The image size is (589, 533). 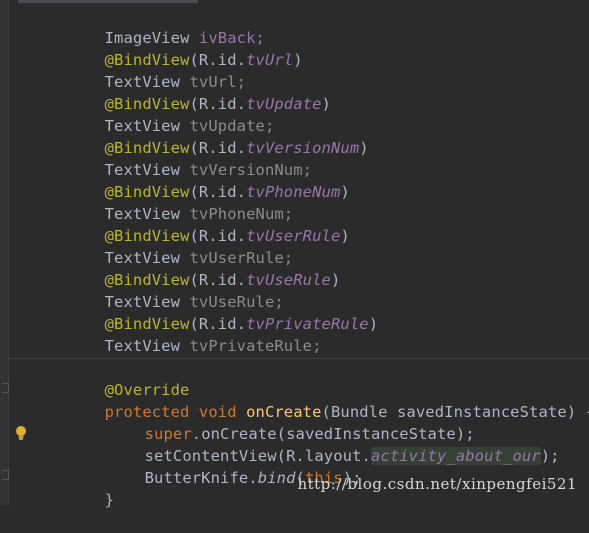 I want to click on code-line: TextView tvUserRule;, so click(x=171, y=246).